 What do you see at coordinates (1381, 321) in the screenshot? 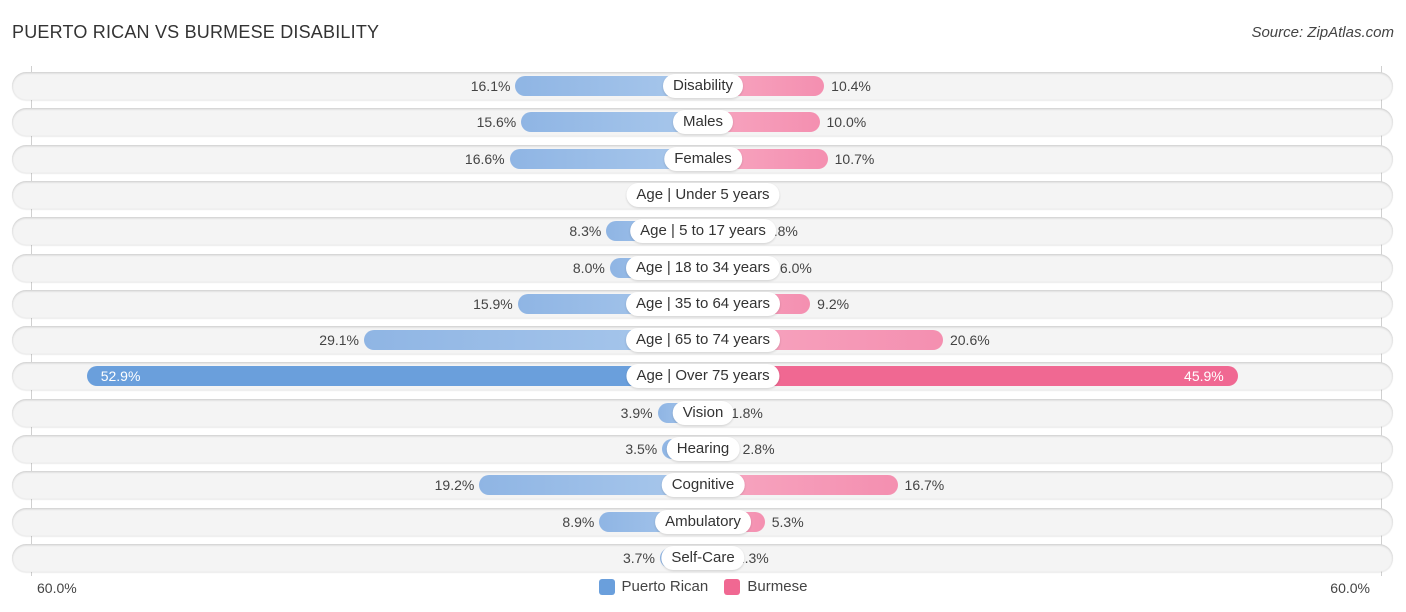
I see `gridline-right` at bounding box center [1381, 321].